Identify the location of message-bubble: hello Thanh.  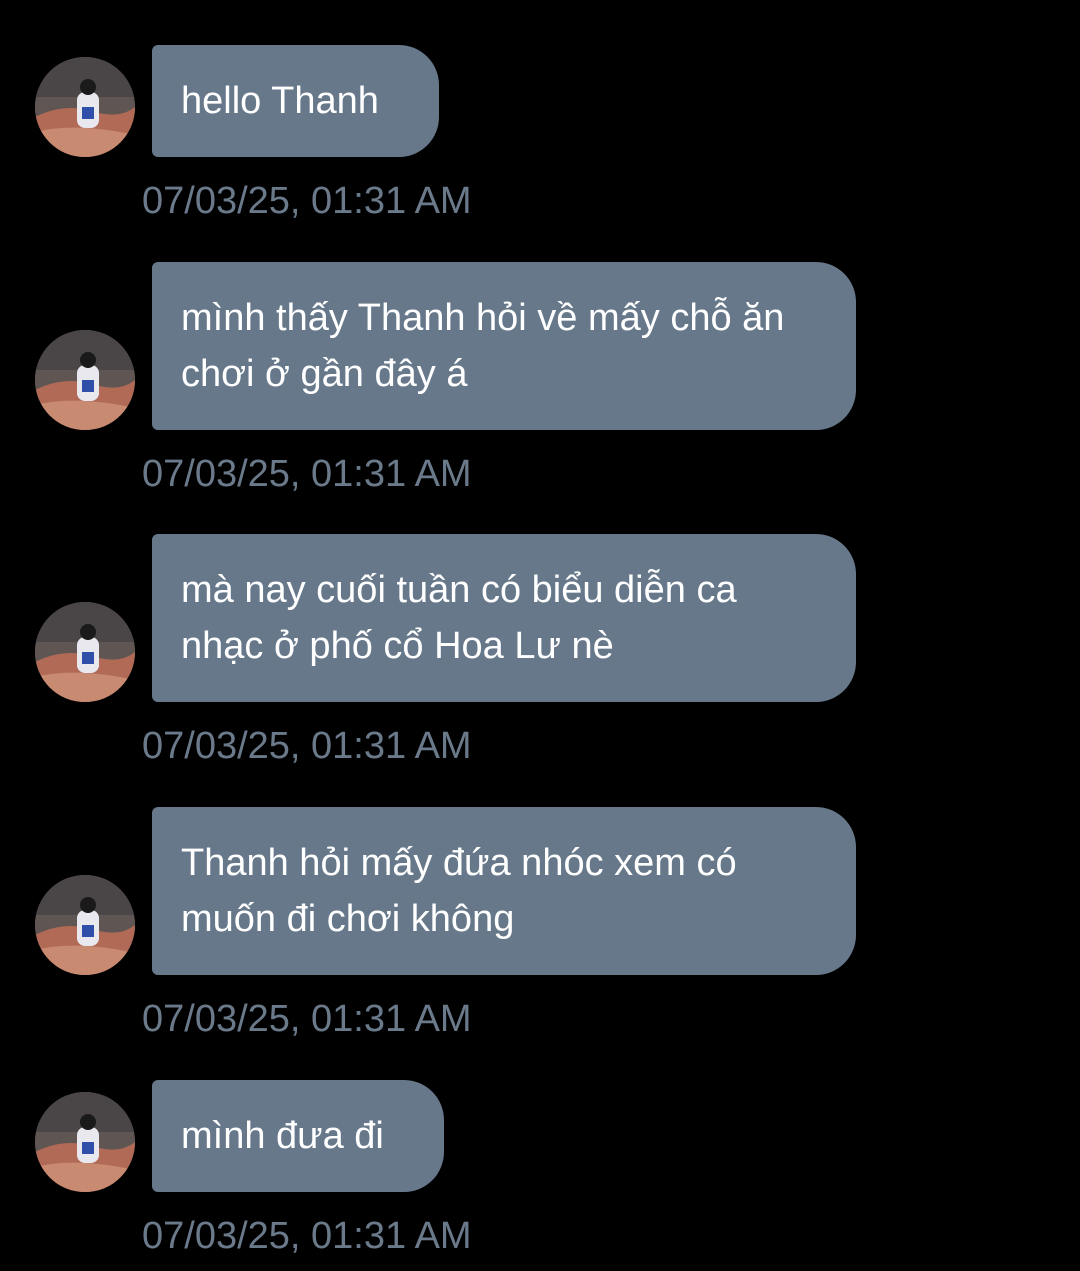
(295, 101).